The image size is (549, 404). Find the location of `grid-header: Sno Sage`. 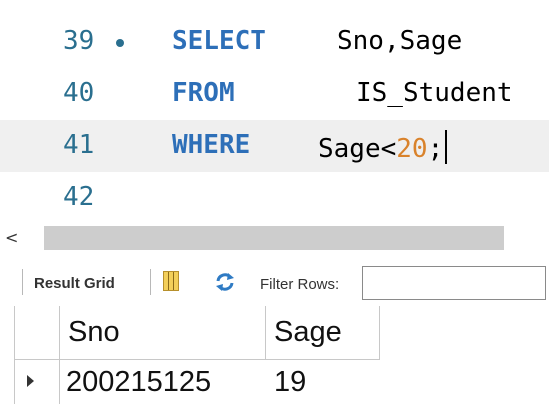

grid-header: Sno Sage is located at coordinates (197, 333).